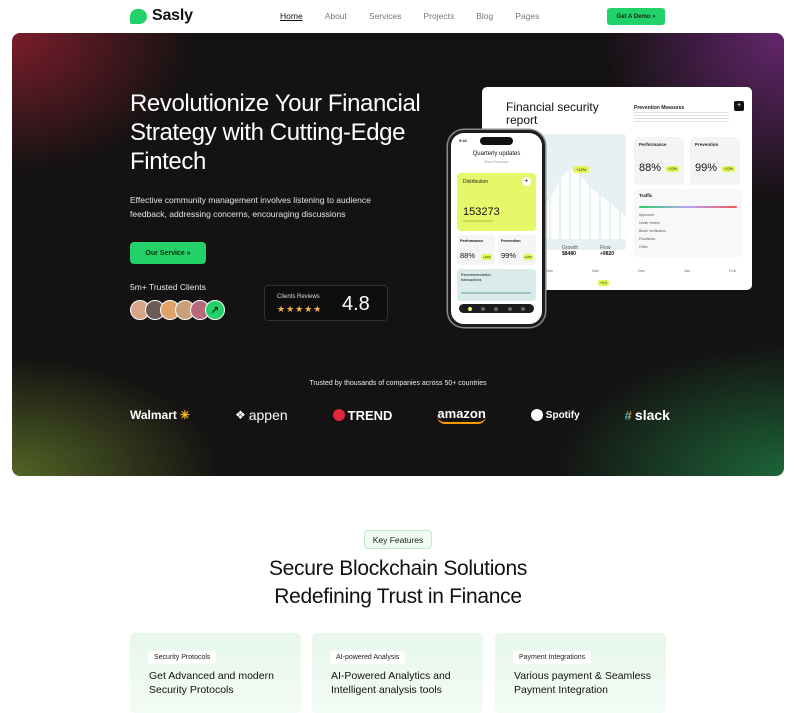  What do you see at coordinates (268, 415) in the screenshot?
I see `appen-text: appen` at bounding box center [268, 415].